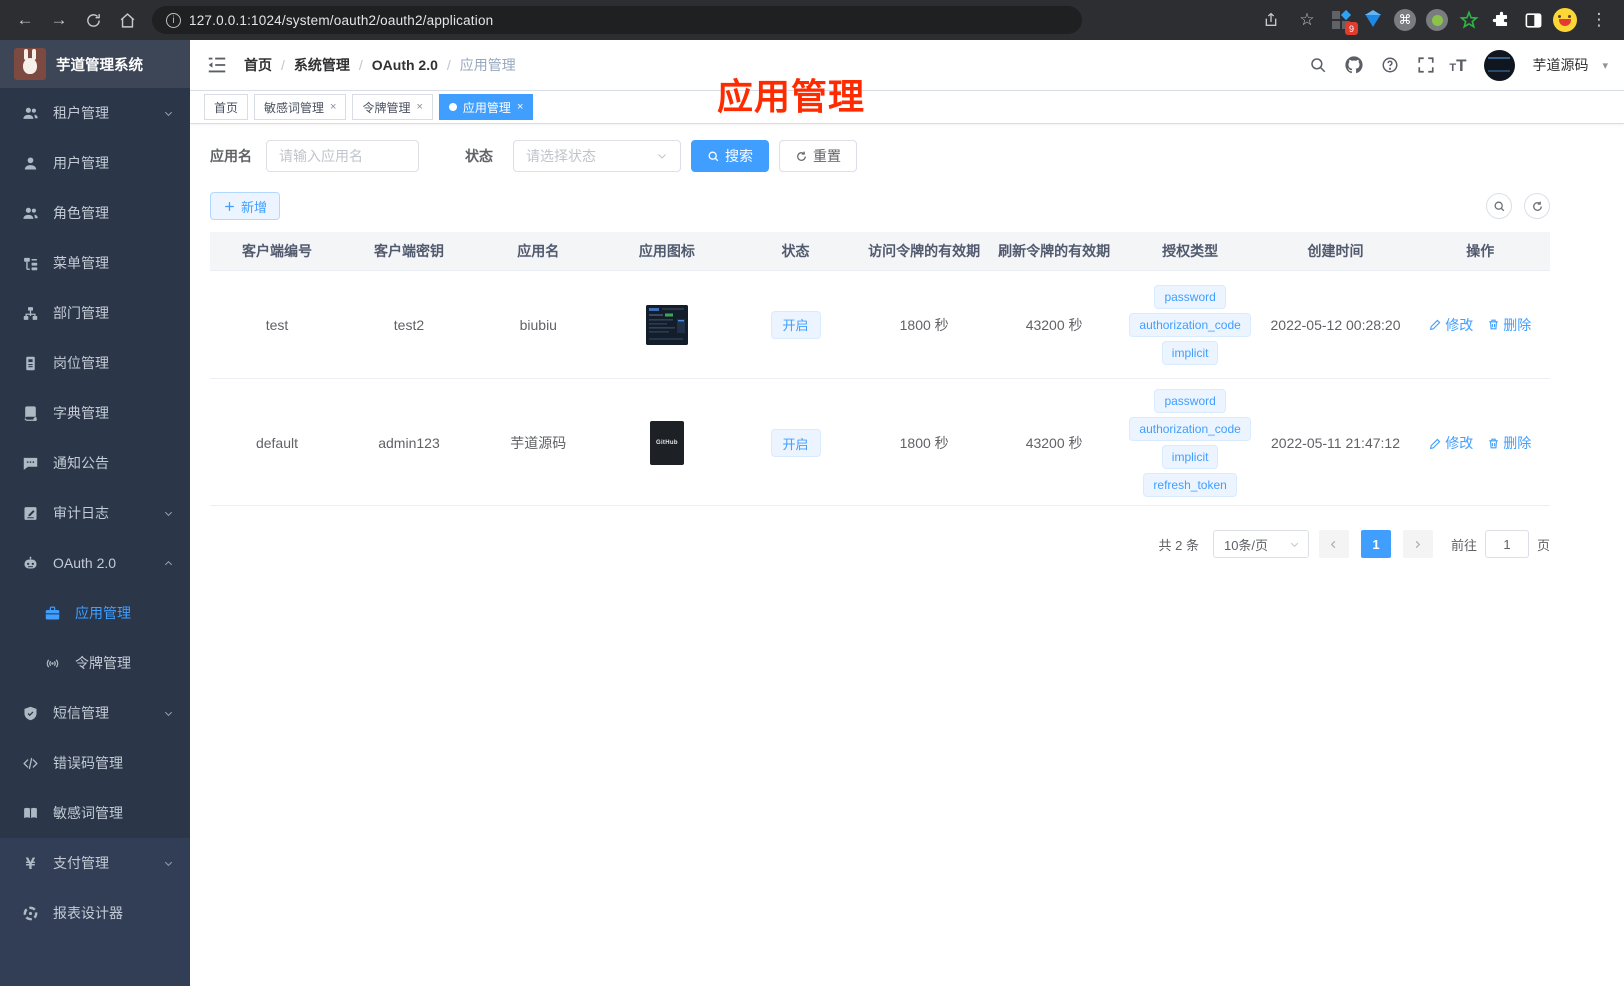 The height and width of the screenshot is (986, 1624). I want to click on extension-puzzle-icon, so click(1501, 20).